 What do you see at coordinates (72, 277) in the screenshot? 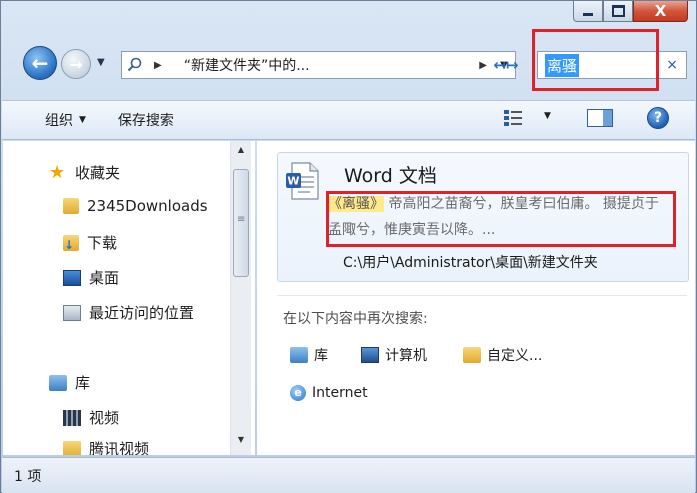
I see `desktop-icon` at bounding box center [72, 277].